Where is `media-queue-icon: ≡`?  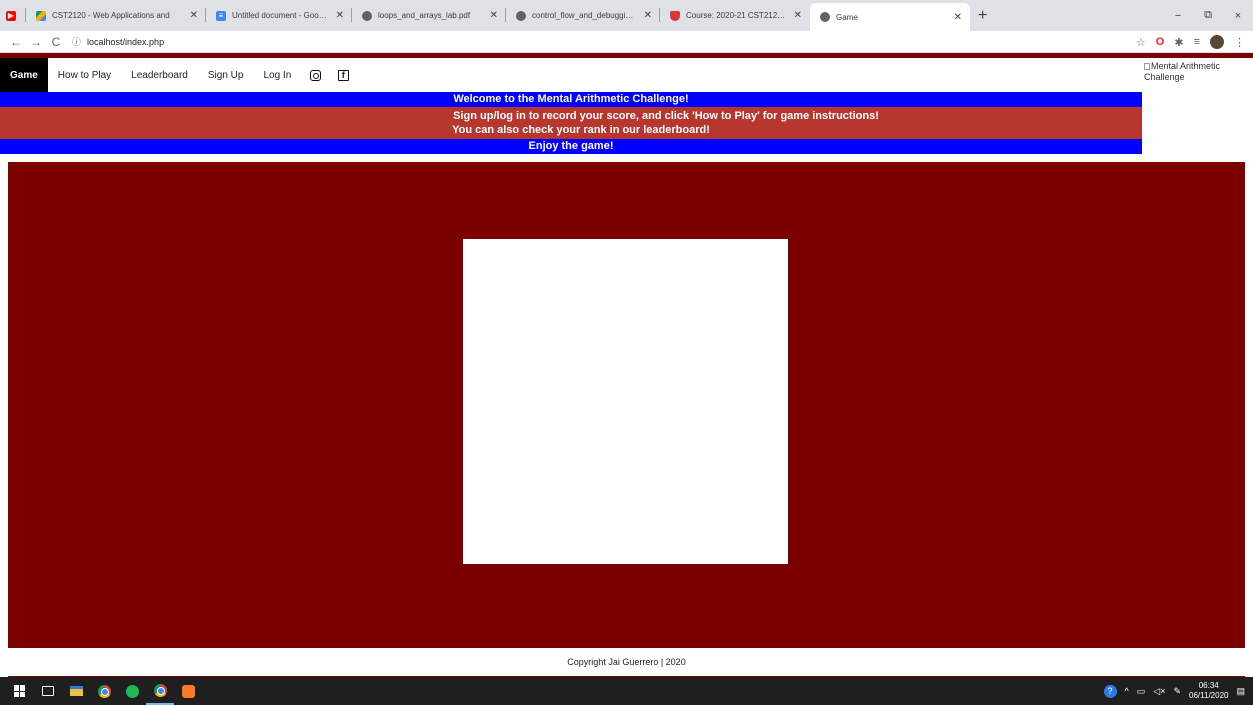 media-queue-icon: ≡ is located at coordinates (1197, 42).